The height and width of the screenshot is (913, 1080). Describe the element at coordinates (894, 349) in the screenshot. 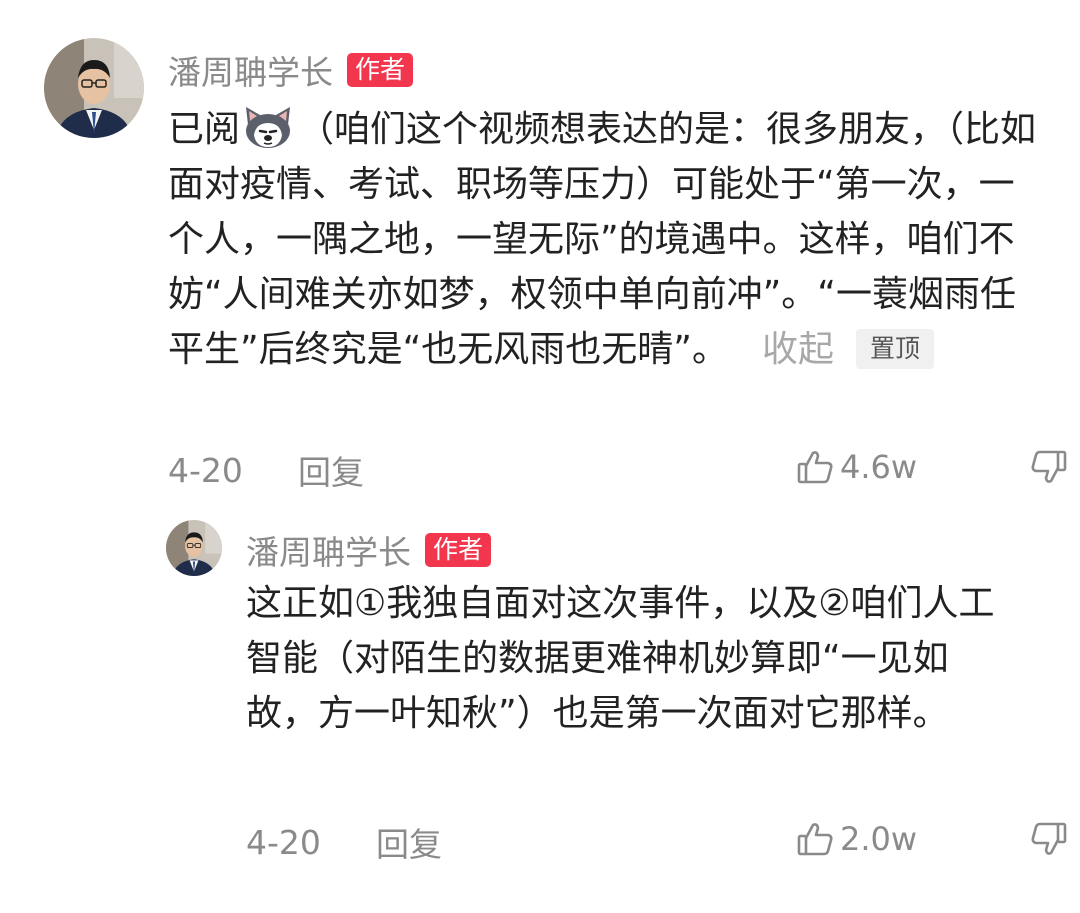

I see `pinned-badge: 置顶` at that location.